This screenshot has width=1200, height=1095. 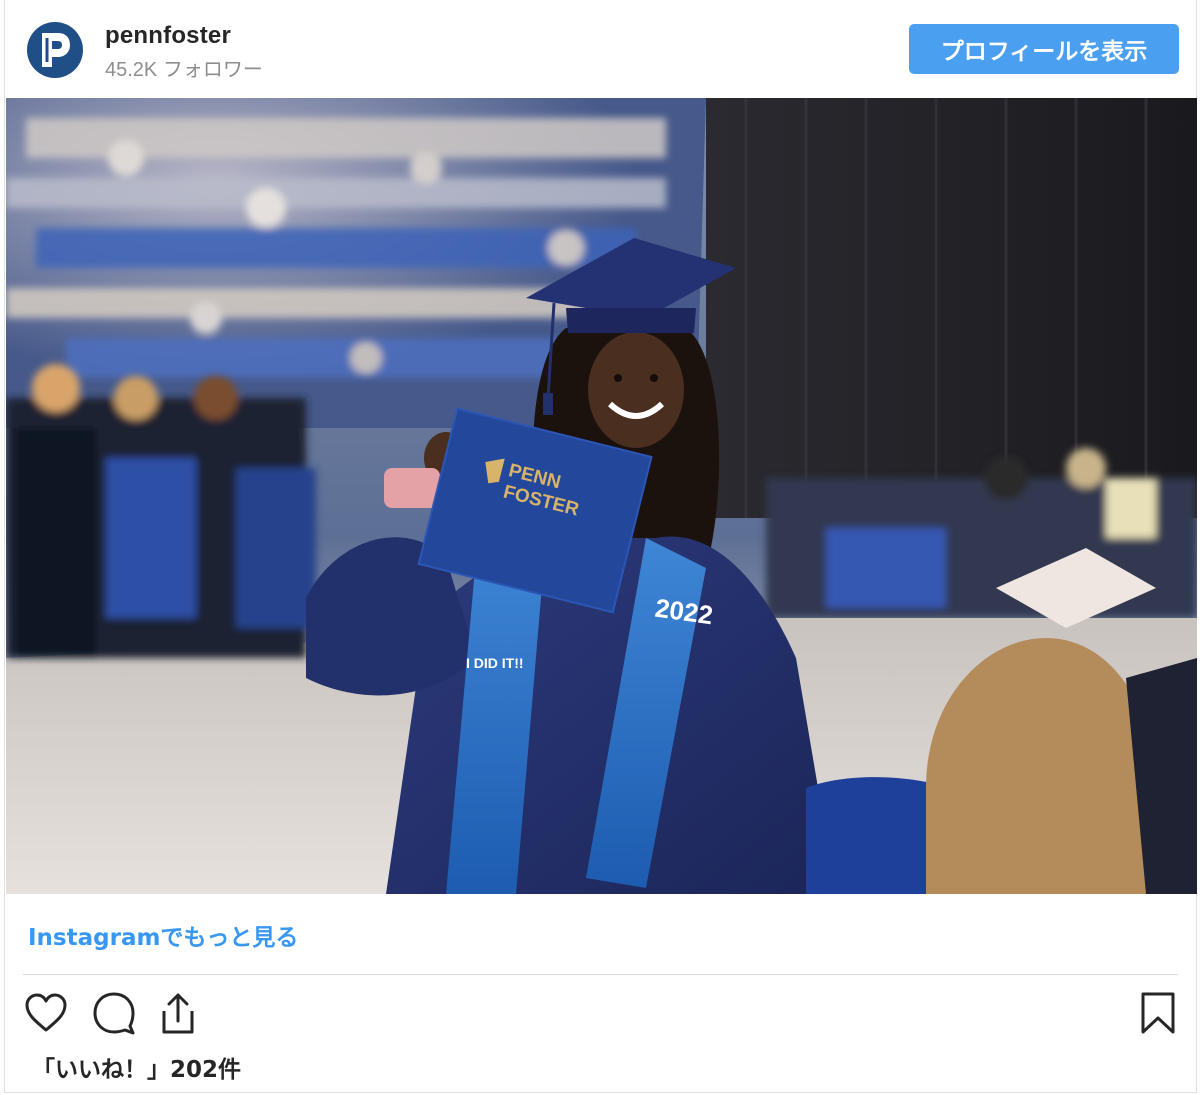 I want to click on post-header: pennfoster 45.2K フォロワー プロフィールを表示, so click(x=600, y=49).